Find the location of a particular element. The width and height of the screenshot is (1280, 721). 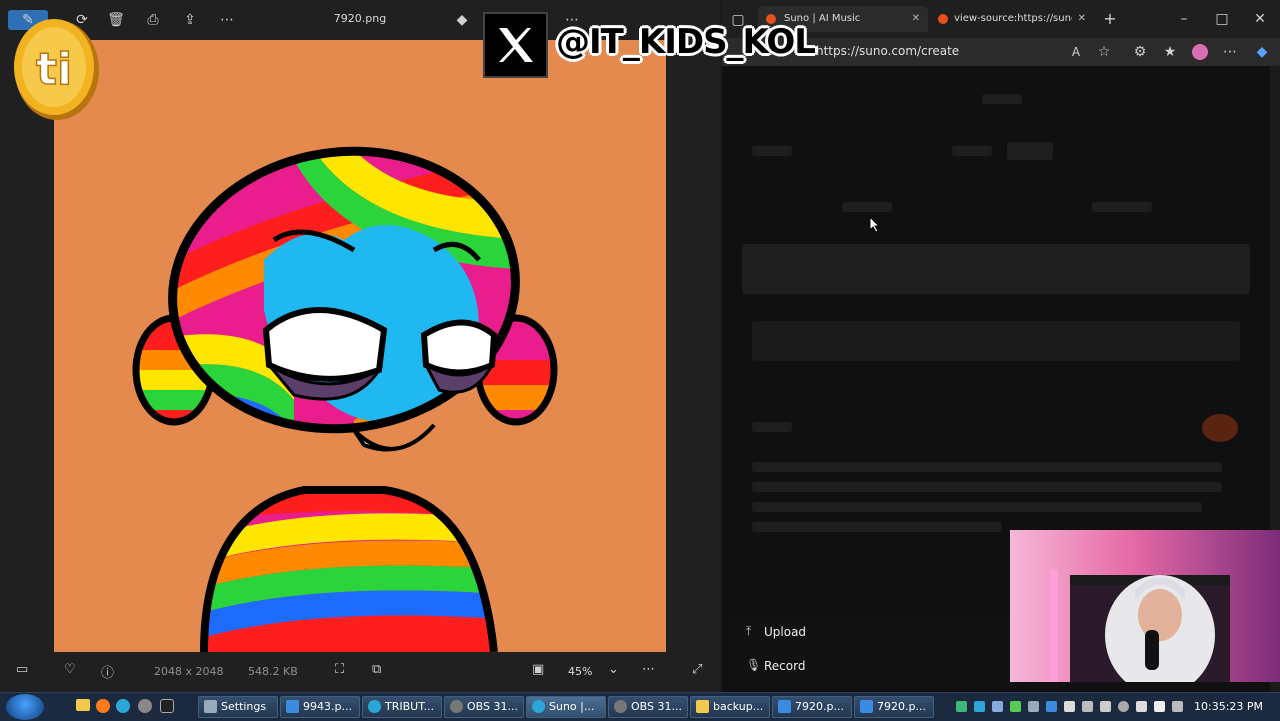

settings-more-icon: ⋯ is located at coordinates (1230, 52).